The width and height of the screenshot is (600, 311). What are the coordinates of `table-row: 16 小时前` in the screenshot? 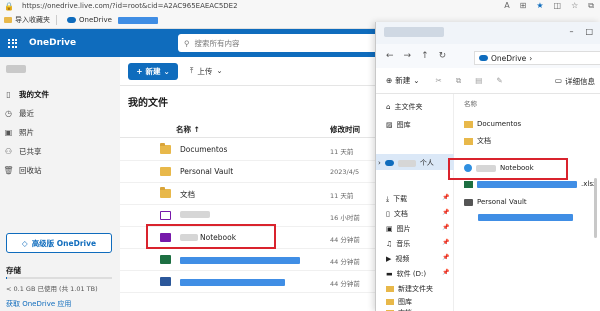 It's located at (247, 216).